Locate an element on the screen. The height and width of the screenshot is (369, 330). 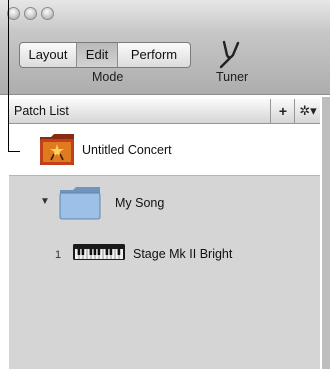
window-edge is located at coordinates (326, 233).